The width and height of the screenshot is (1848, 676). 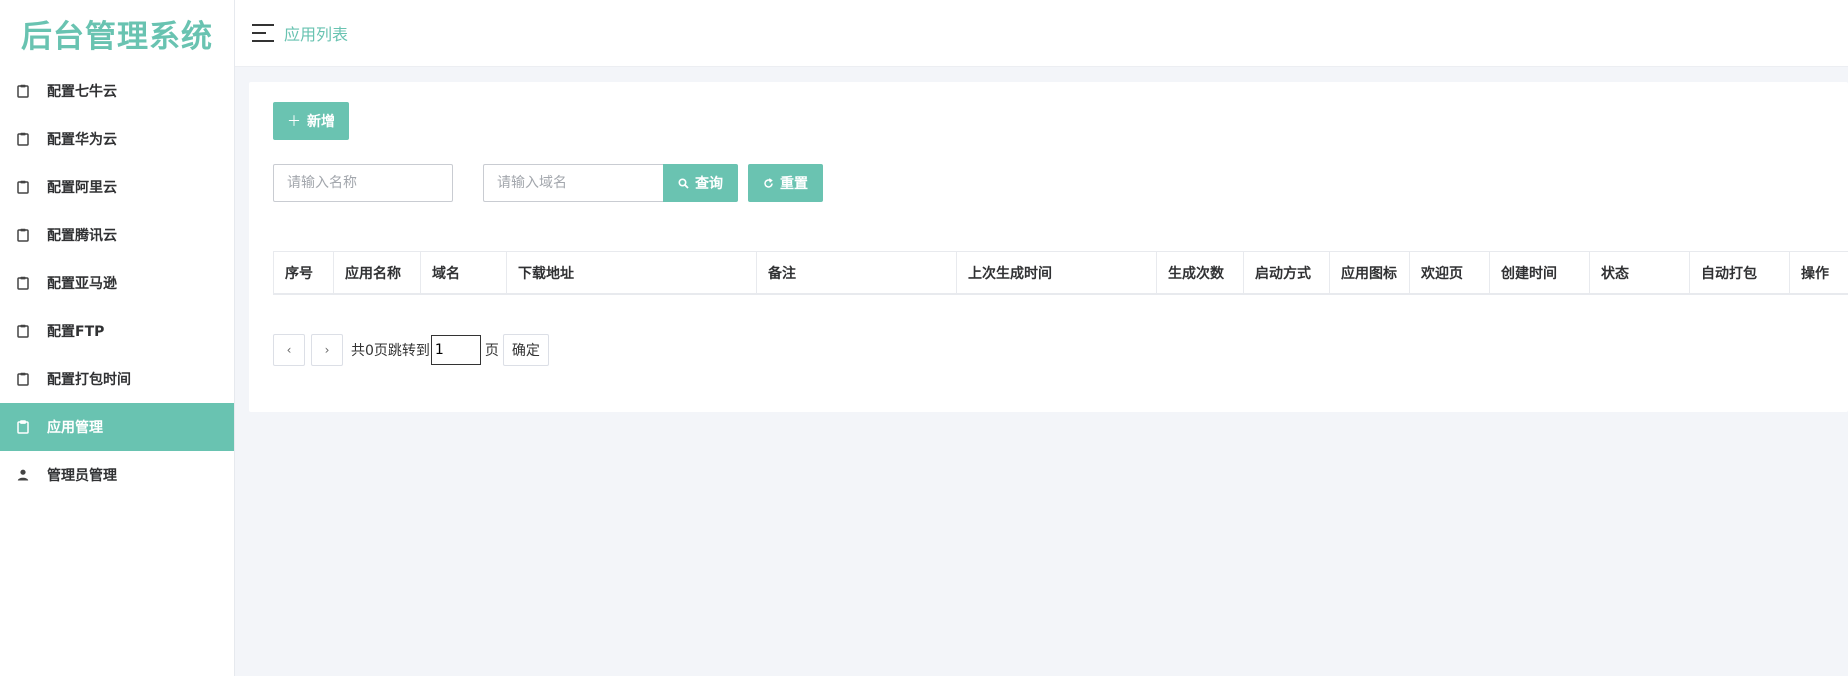 I want to click on sidebar-item-label: 配置七牛云, so click(x=82, y=92).